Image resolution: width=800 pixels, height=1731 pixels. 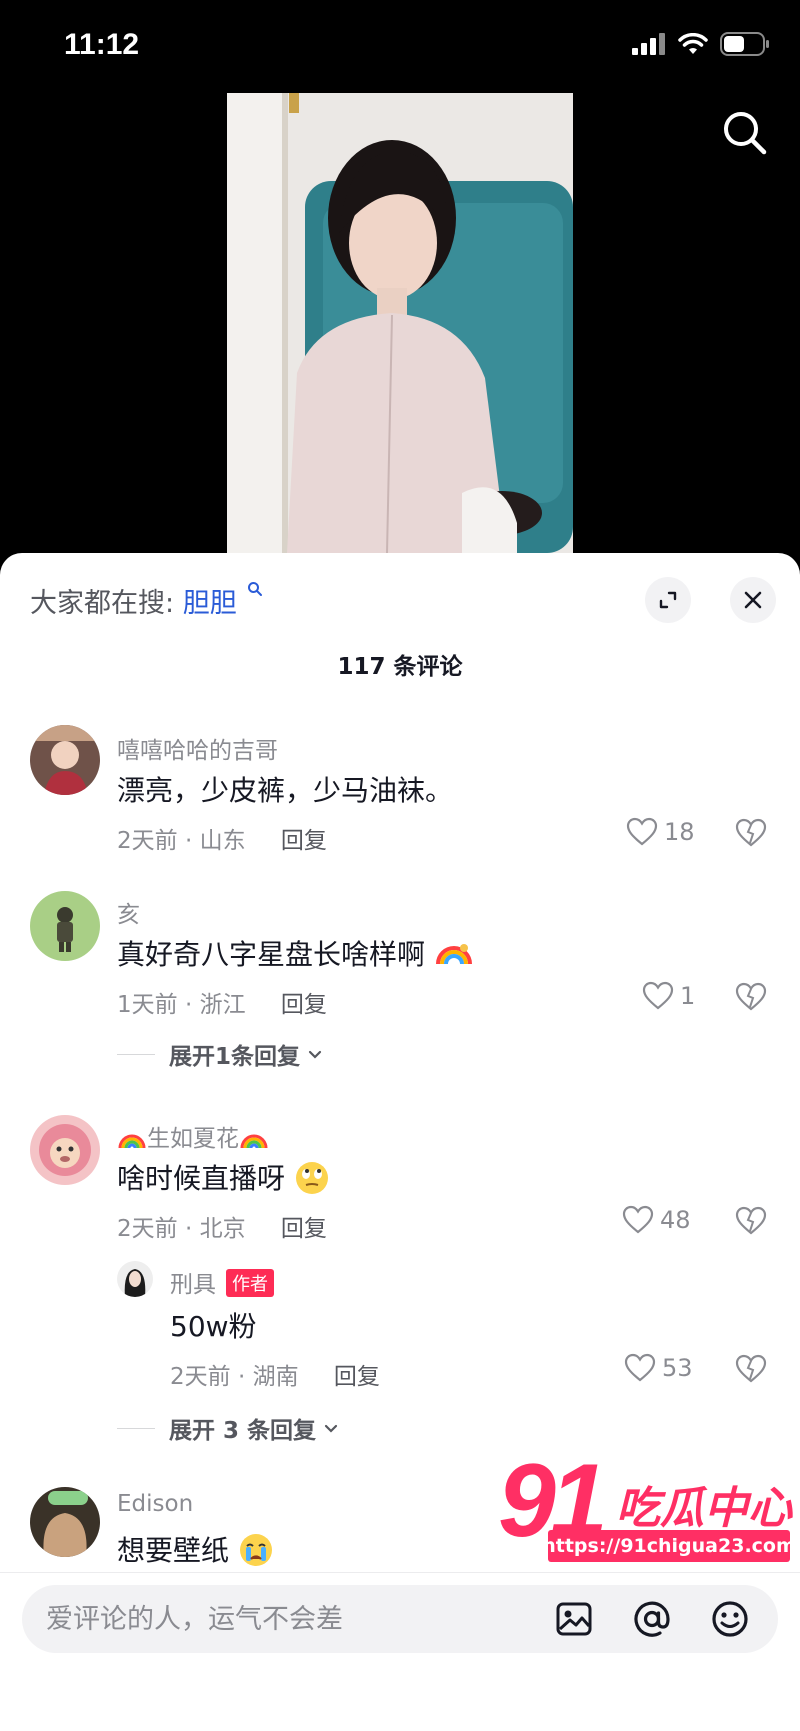 What do you see at coordinates (193, 1285) in the screenshot?
I see `reply-username-text: 刑具` at bounding box center [193, 1285].